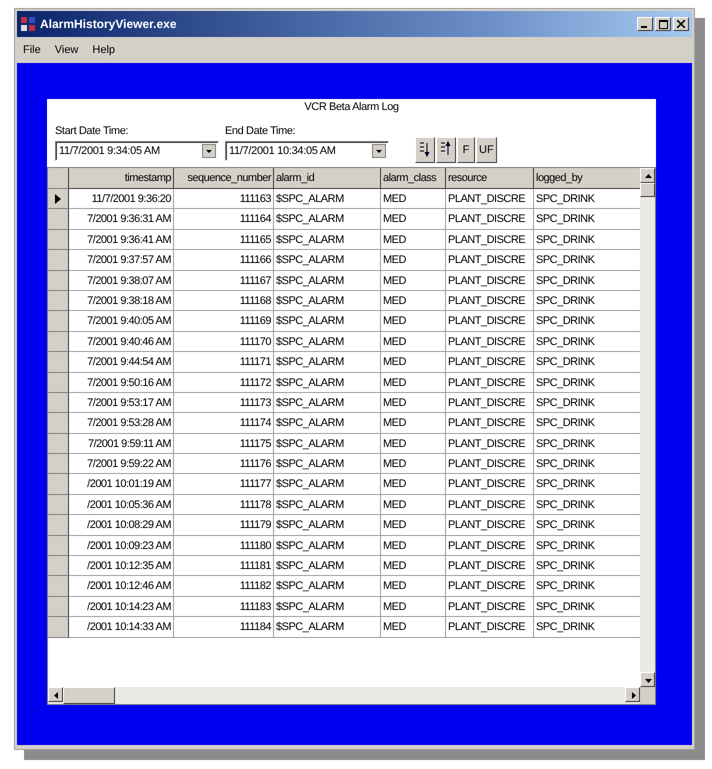  What do you see at coordinates (379, 151) in the screenshot?
I see `dropdown-icon` at bounding box center [379, 151].